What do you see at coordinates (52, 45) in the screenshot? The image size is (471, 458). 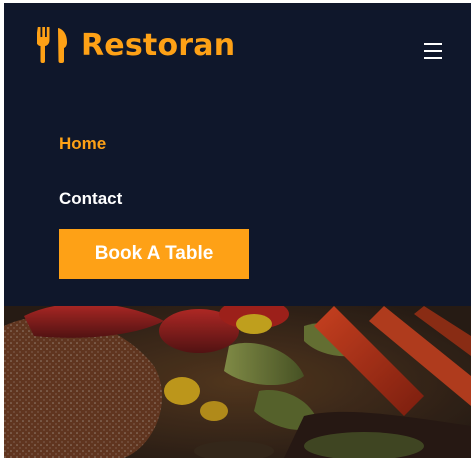 I see `utensils-icon` at bounding box center [52, 45].